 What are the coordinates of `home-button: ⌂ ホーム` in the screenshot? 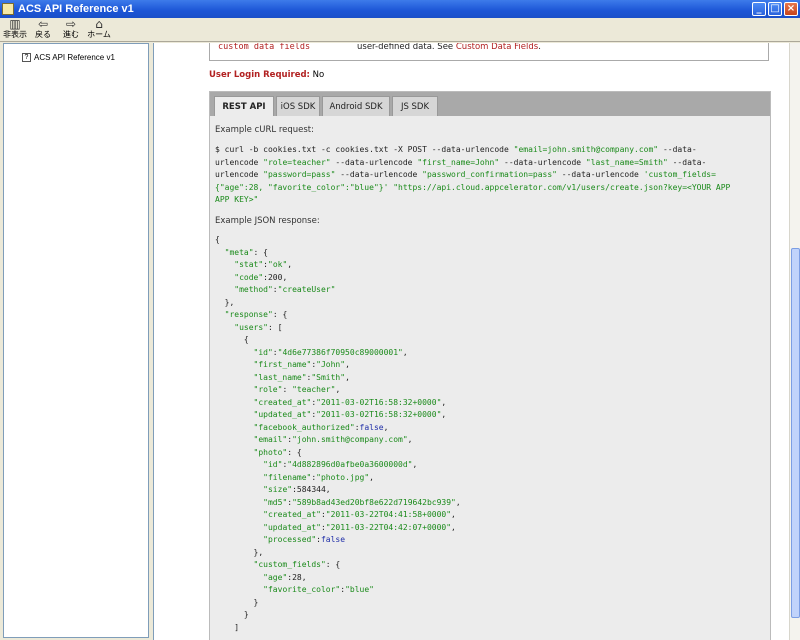 It's located at (99, 29).